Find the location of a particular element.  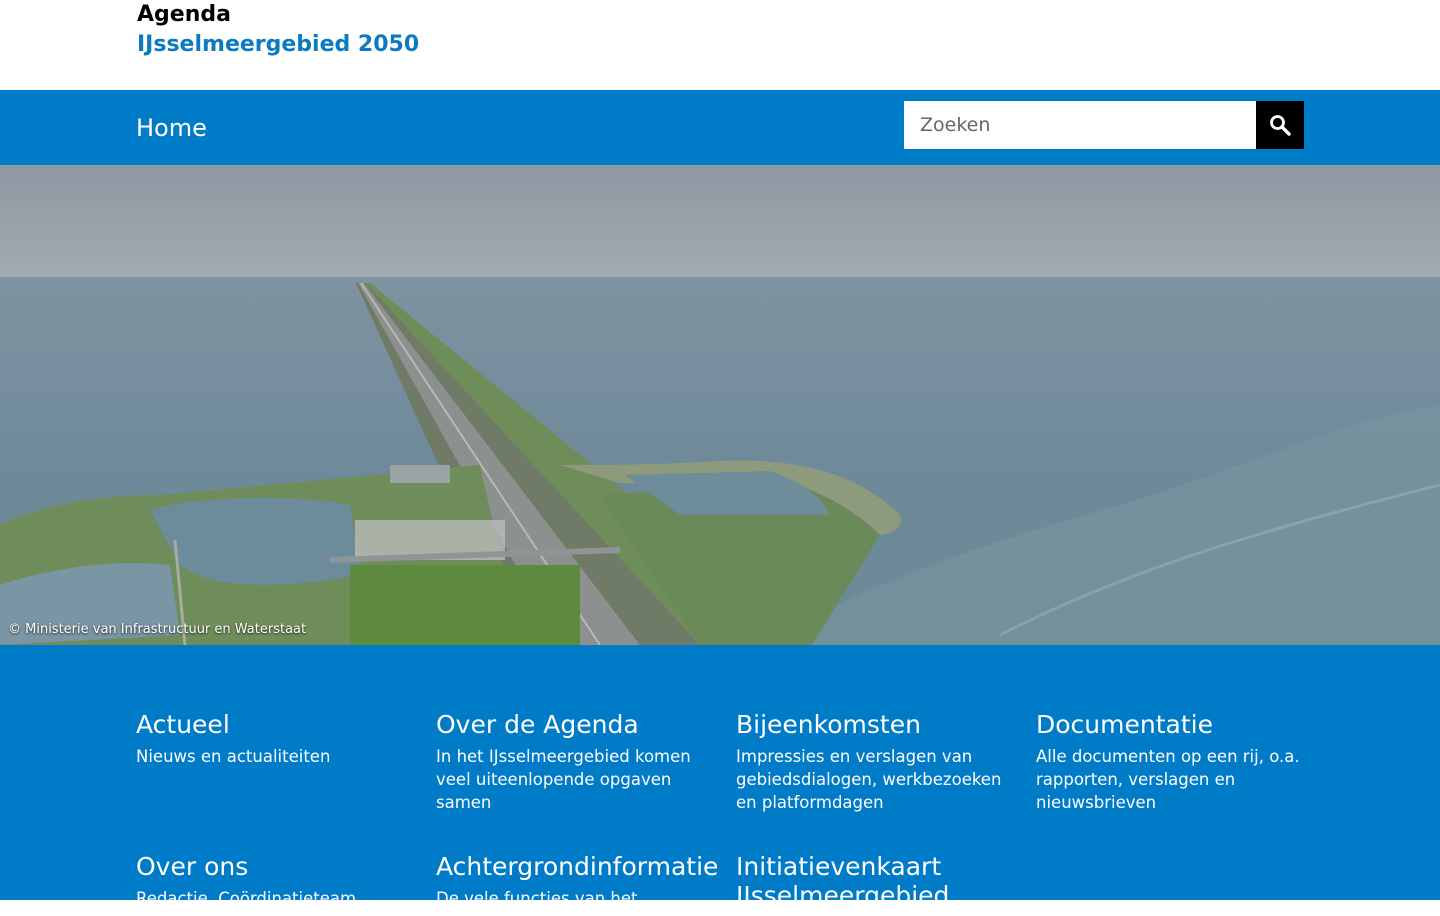

search-form is located at coordinates (1104, 125).